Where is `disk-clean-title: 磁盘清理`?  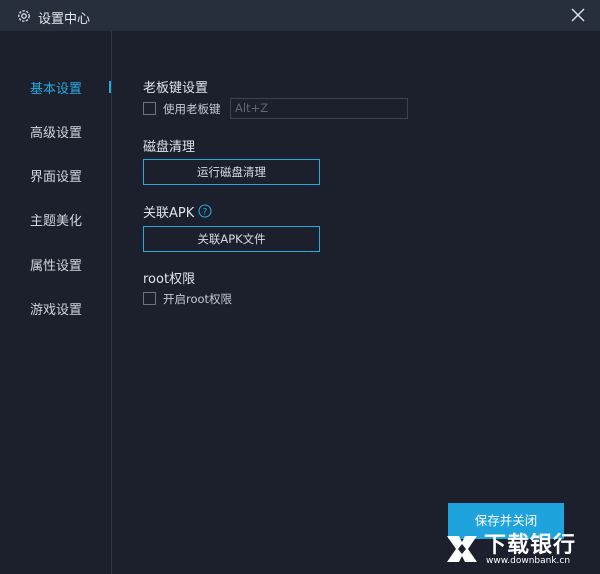 disk-clean-title: 磁盘清理 is located at coordinates (169, 147).